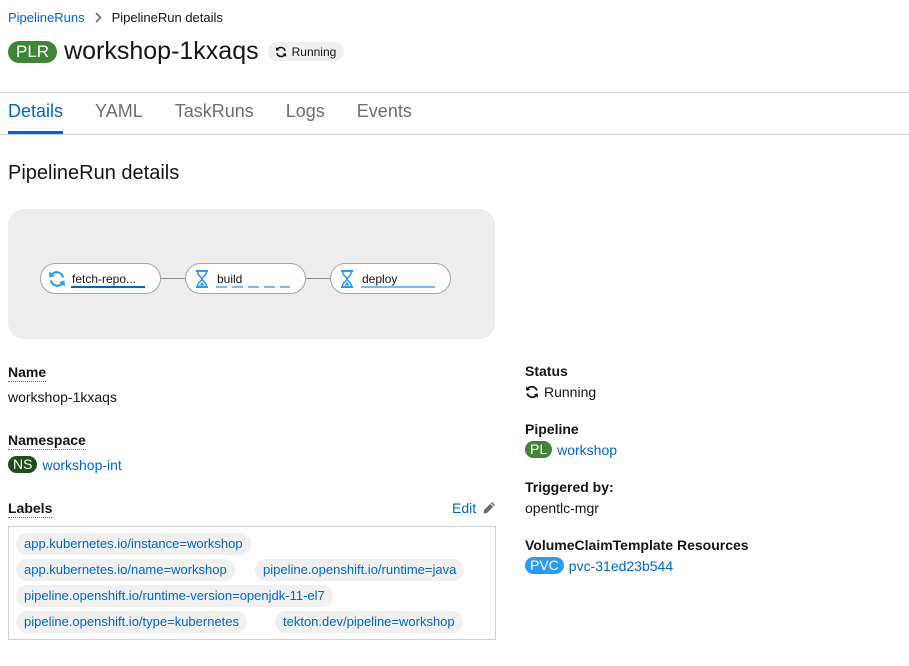 This screenshot has height=666, width=909. What do you see at coordinates (46, 17) in the screenshot?
I see `breadcrumb-pipelineruns-link: PipelineRuns` at bounding box center [46, 17].